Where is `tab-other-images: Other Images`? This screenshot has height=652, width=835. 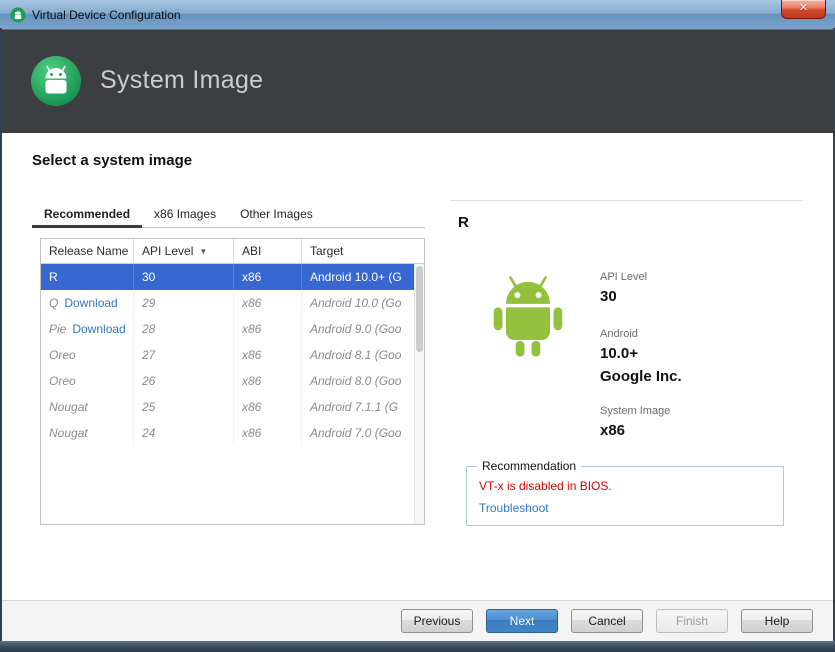
tab-other-images: Other Images is located at coordinates (276, 215).